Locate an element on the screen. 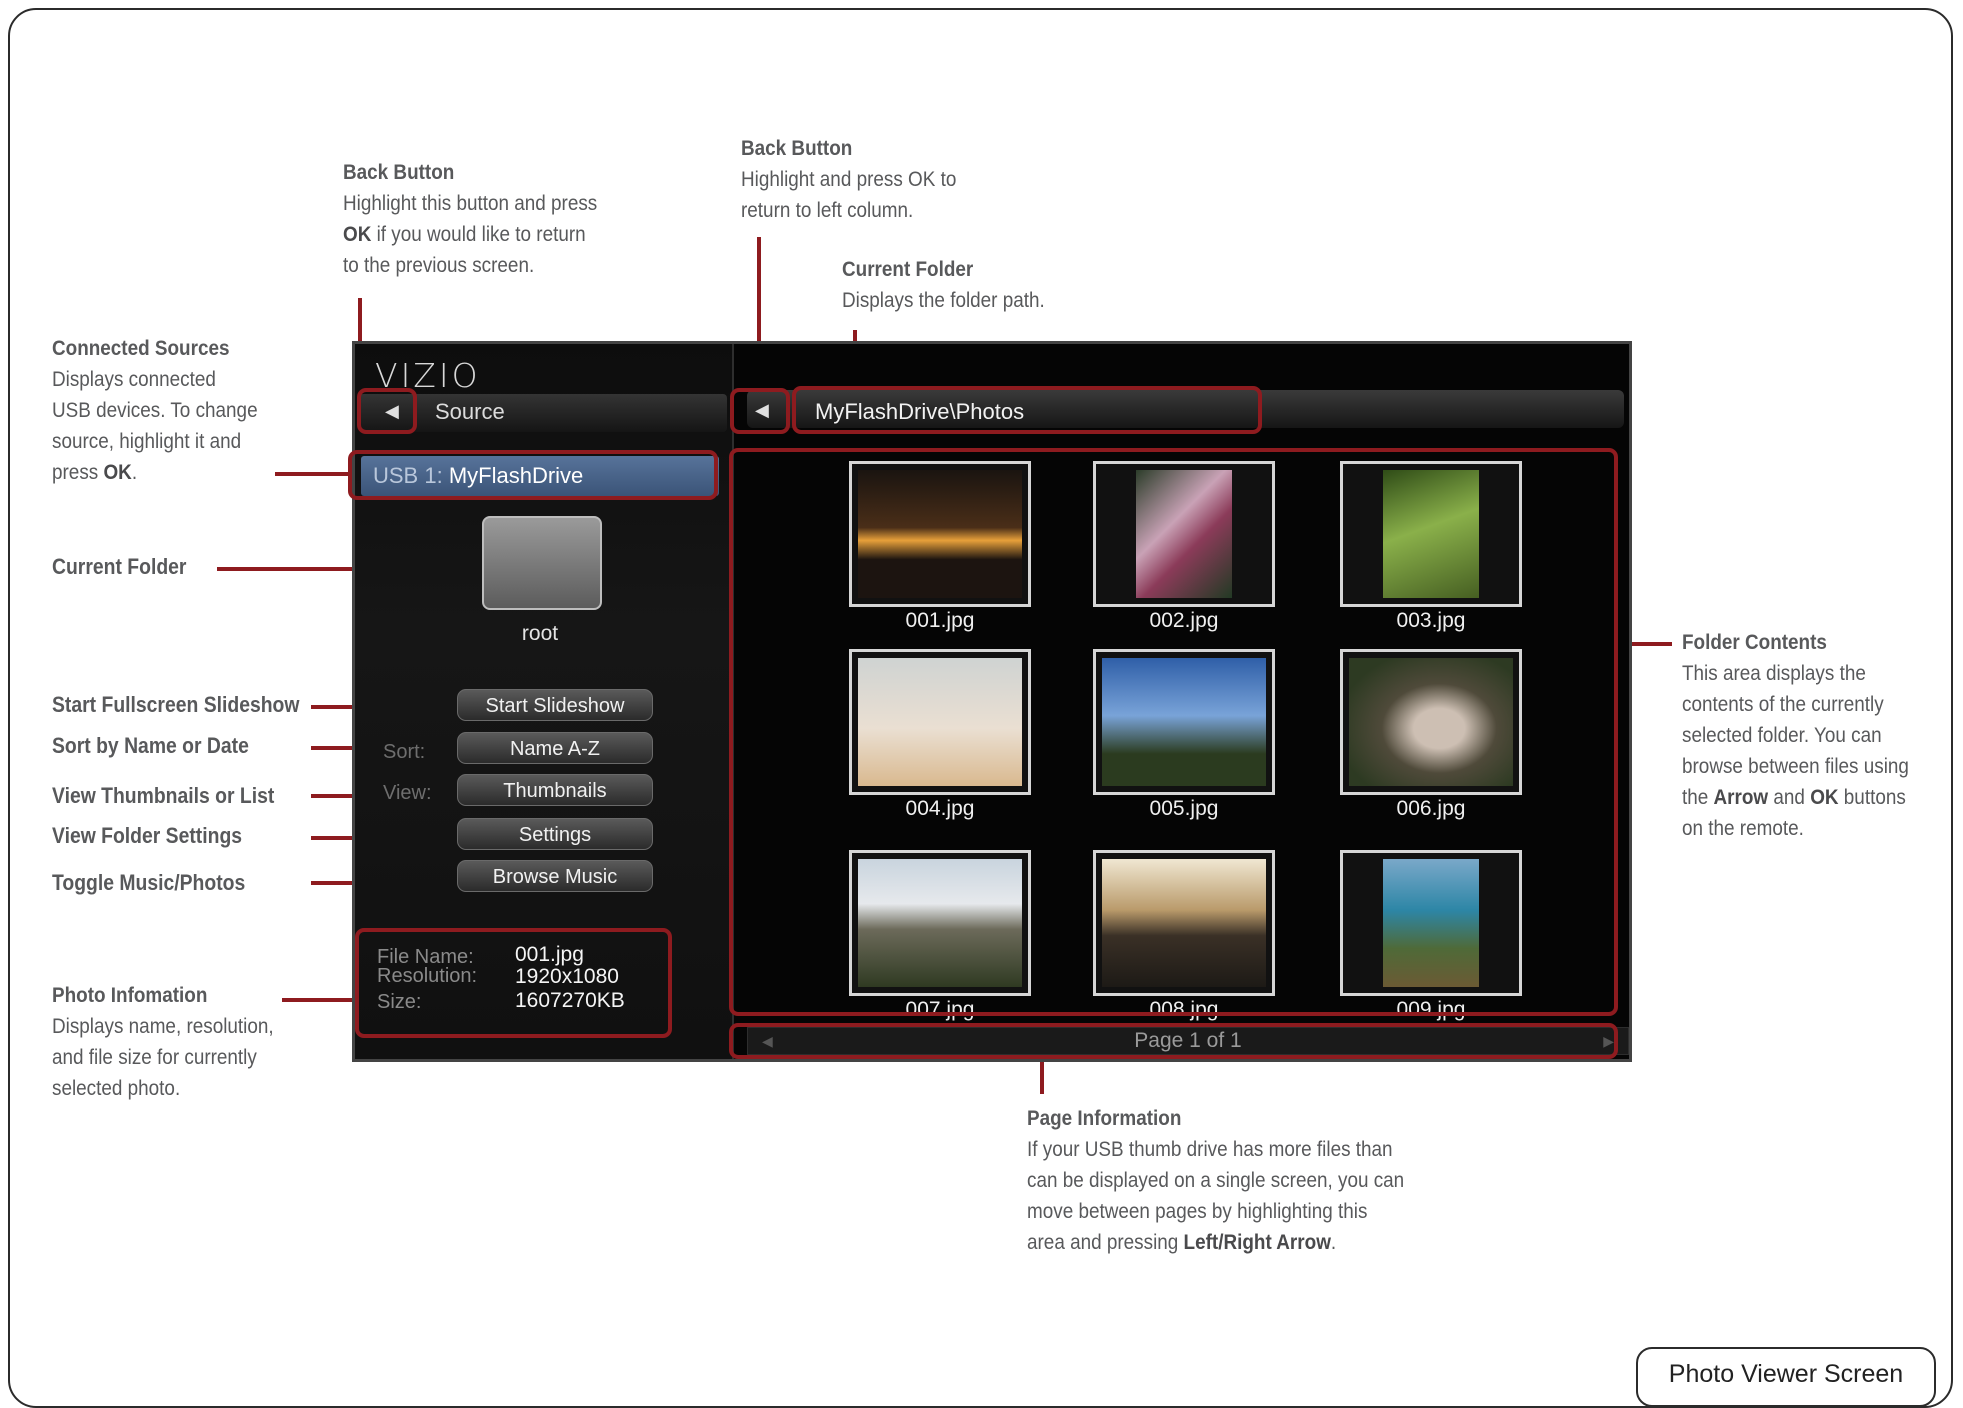 This screenshot has height=1408, width=1963. callout-line: Displays name, resolution, is located at coordinates (163, 1026).